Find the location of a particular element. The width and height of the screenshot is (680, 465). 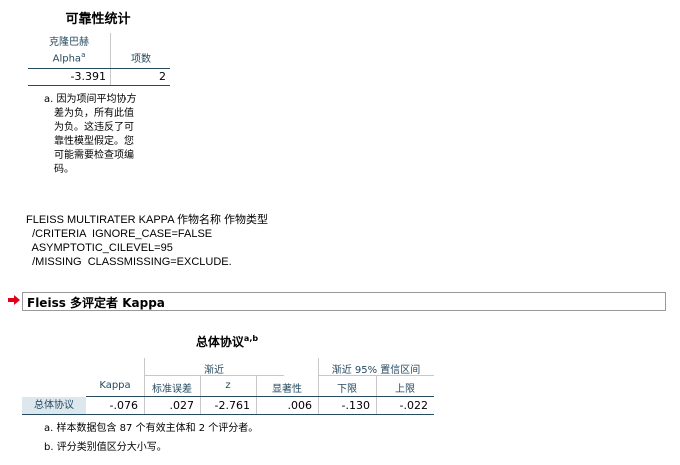

asymptotic-header: 渐近 is located at coordinates (214, 370).